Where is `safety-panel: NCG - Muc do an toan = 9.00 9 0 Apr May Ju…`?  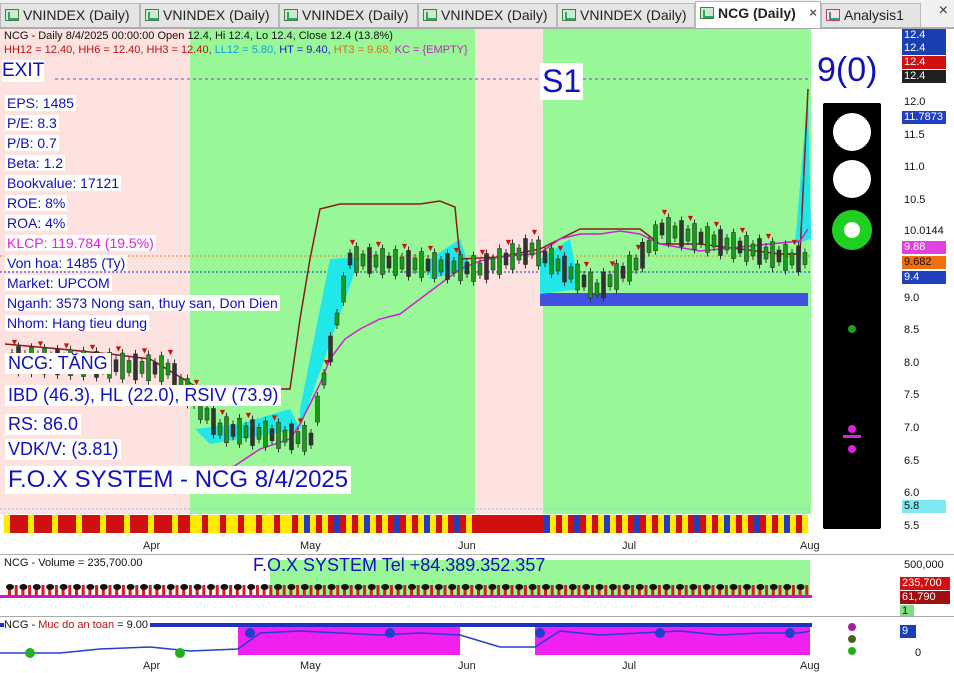
safety-panel: NCG - Muc do an toan = 9.00 9 0 Apr May Ju… is located at coordinates (477, 644).